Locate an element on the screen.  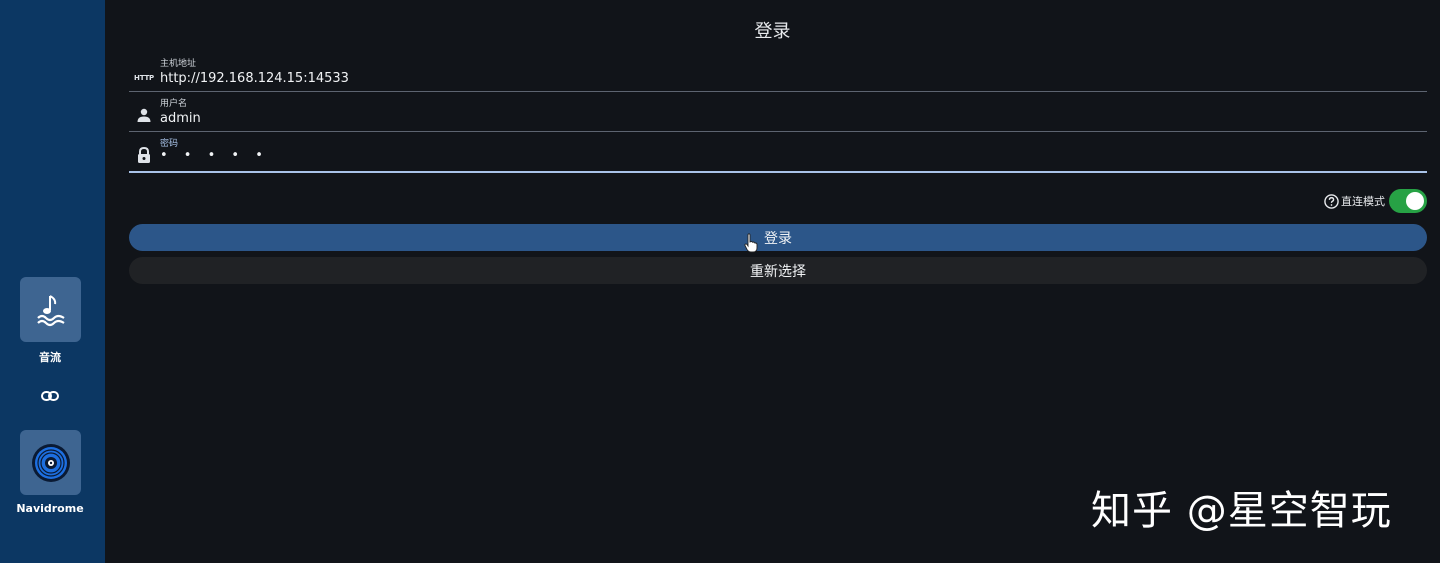
direct-mode-row: 直连模式 is located at coordinates (1375, 201).